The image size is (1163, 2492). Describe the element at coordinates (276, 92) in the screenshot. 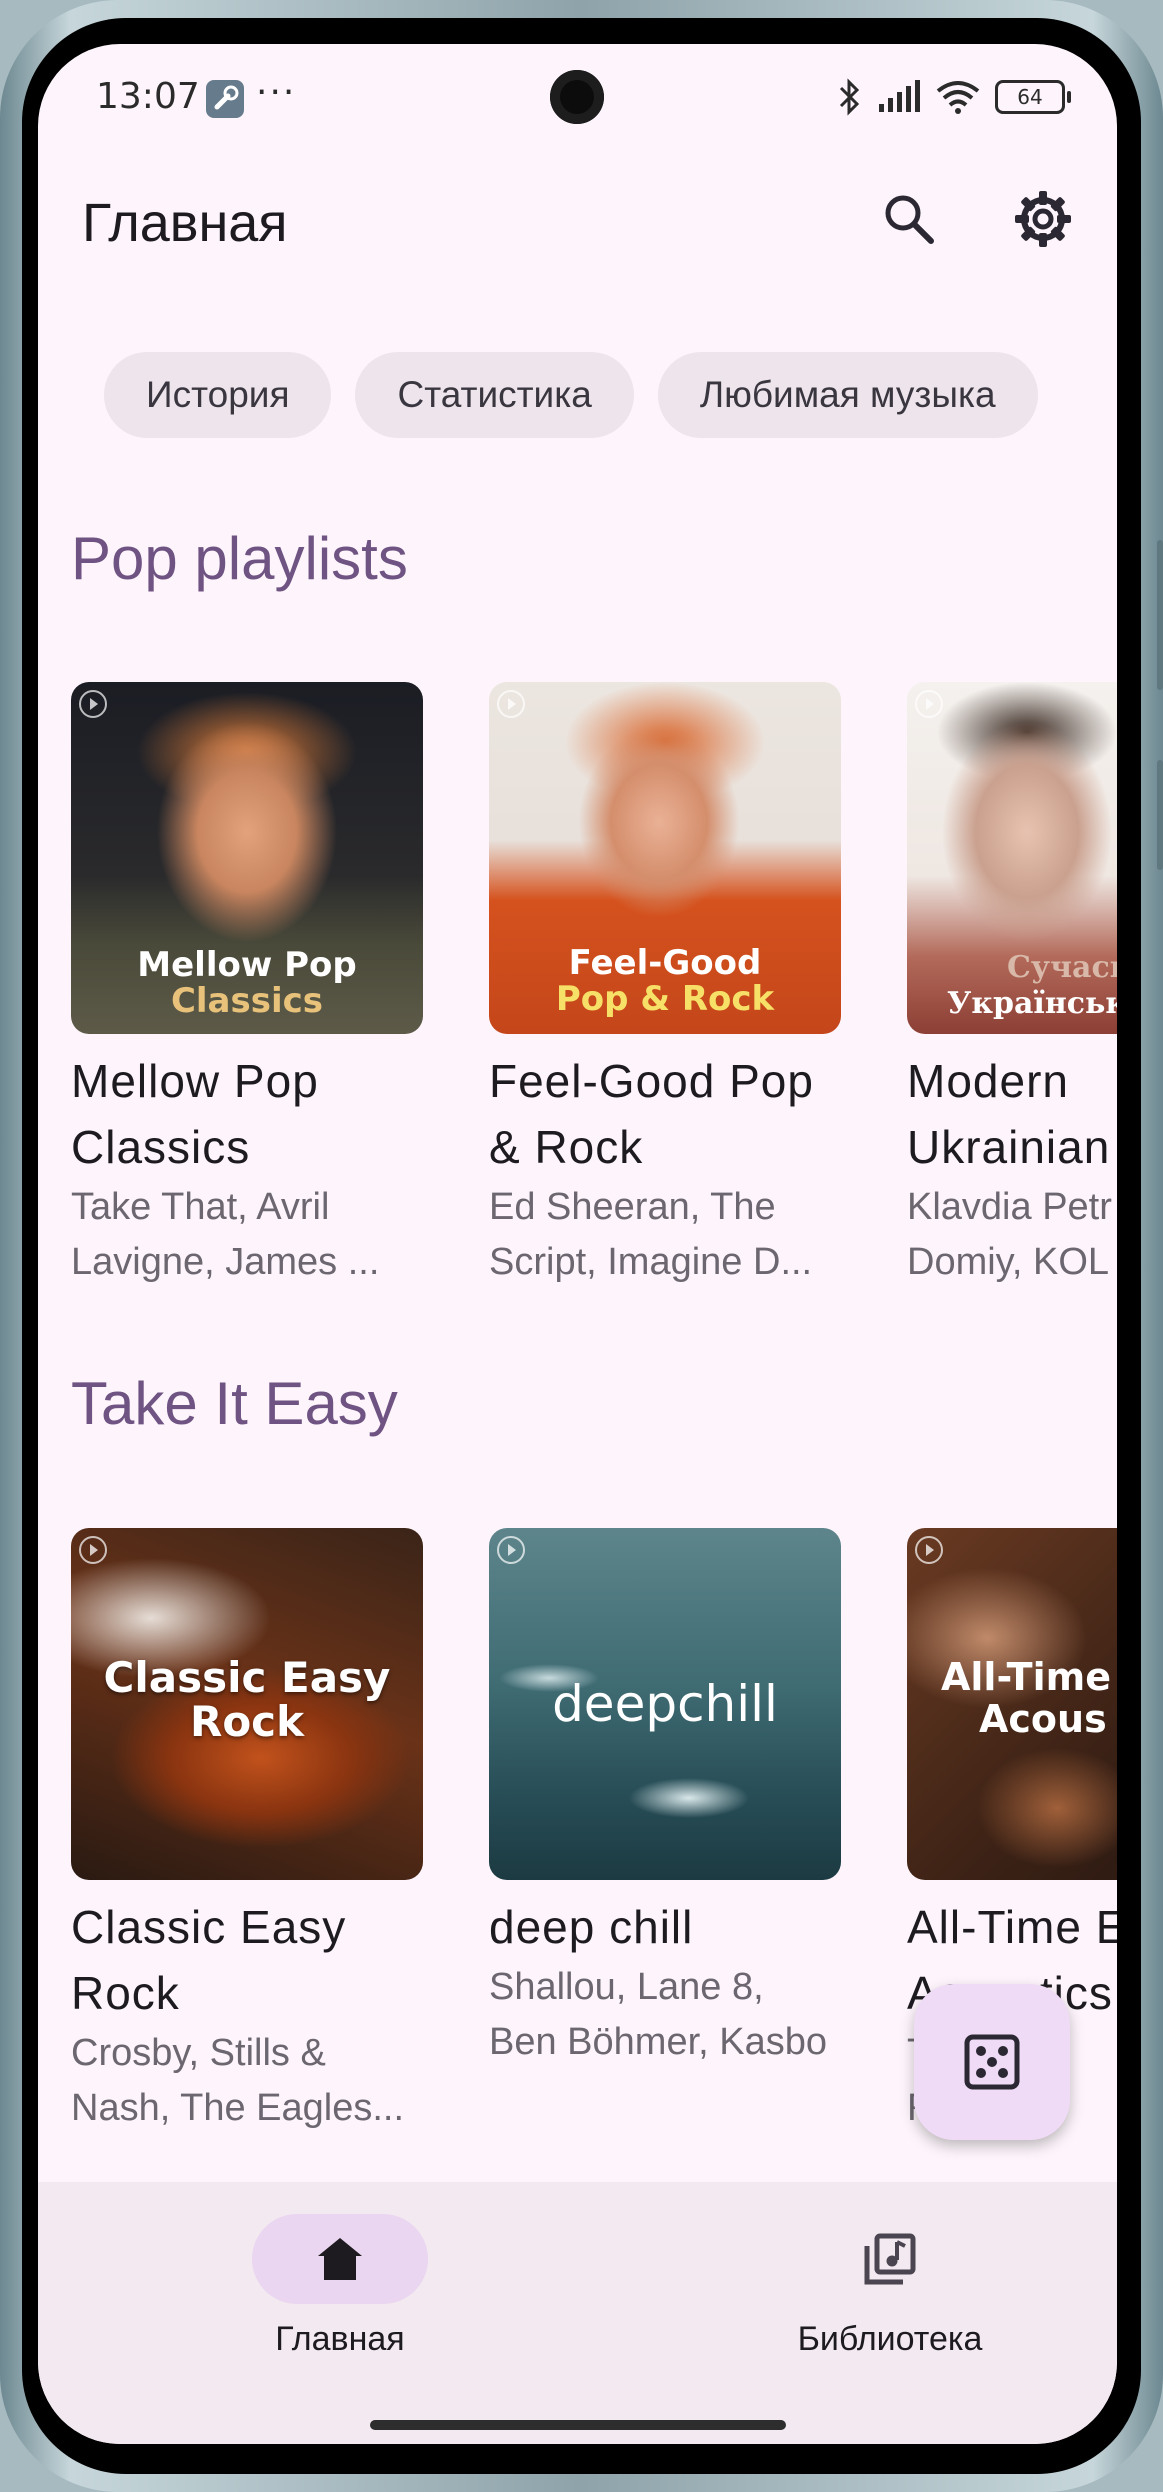

I see `status-overflow: ···` at that location.